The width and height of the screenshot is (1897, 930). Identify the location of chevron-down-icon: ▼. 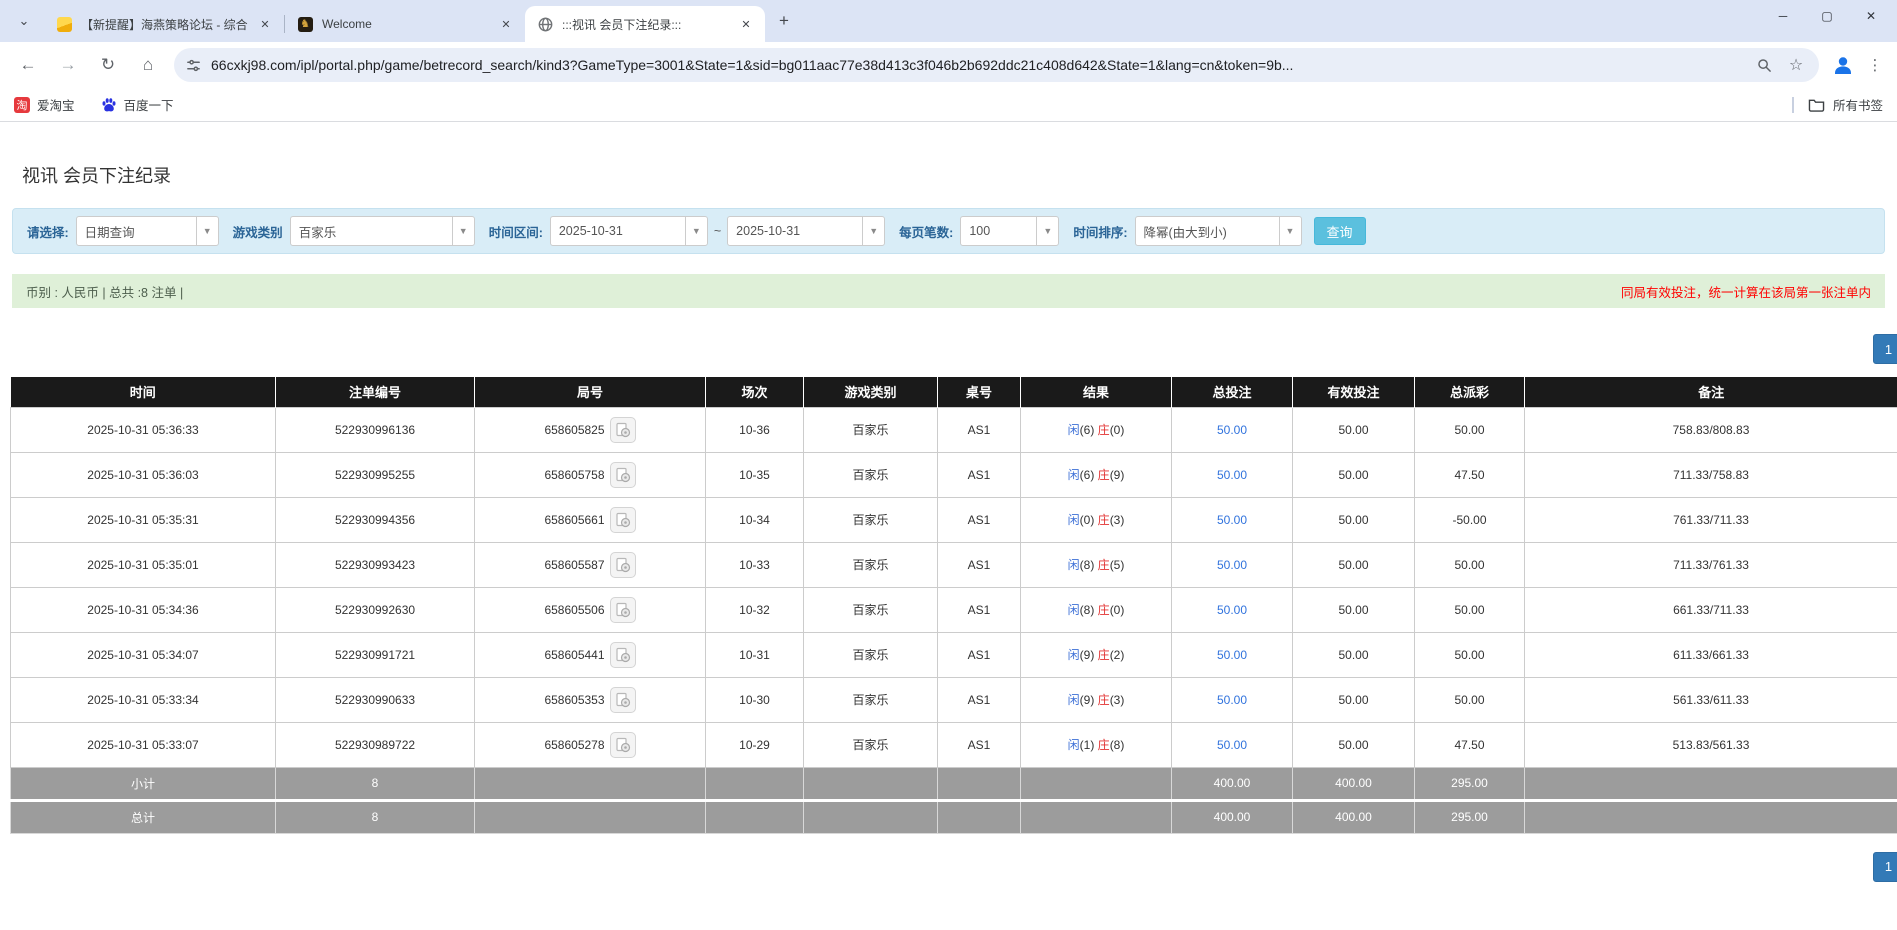
(206, 231).